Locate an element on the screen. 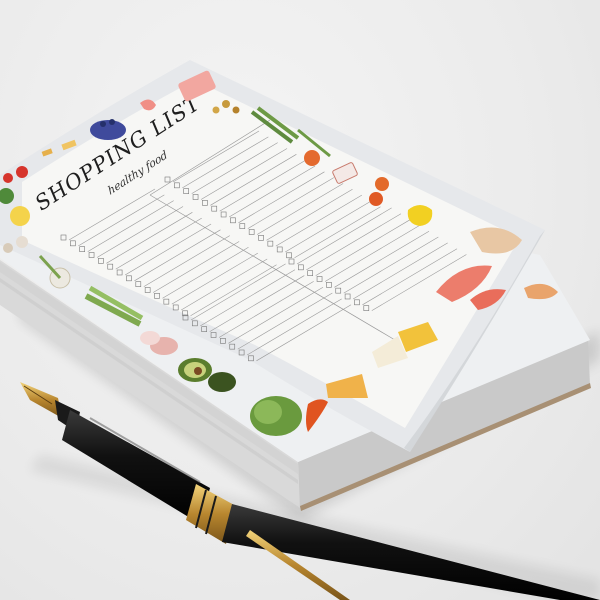 The image size is (600, 600). blueberry-bowl-icon is located at coordinates (108, 130).